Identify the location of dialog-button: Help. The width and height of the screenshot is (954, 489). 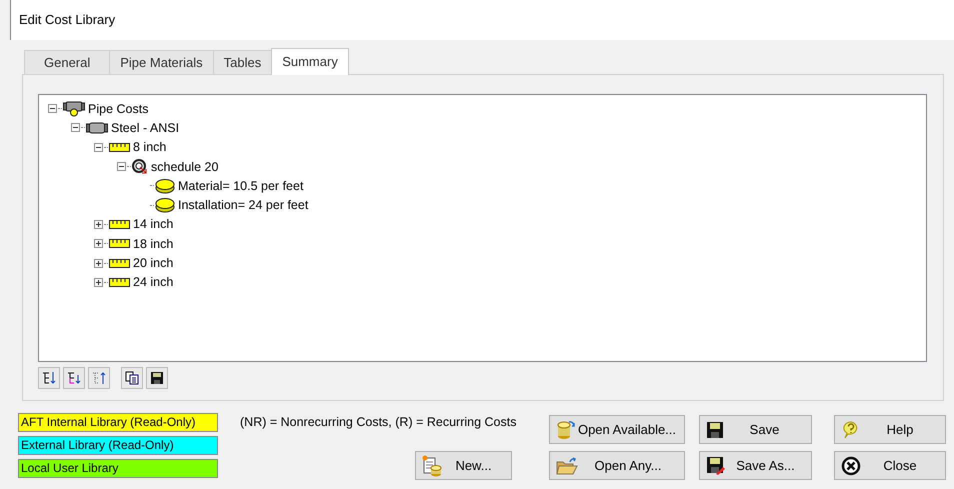
(890, 429).